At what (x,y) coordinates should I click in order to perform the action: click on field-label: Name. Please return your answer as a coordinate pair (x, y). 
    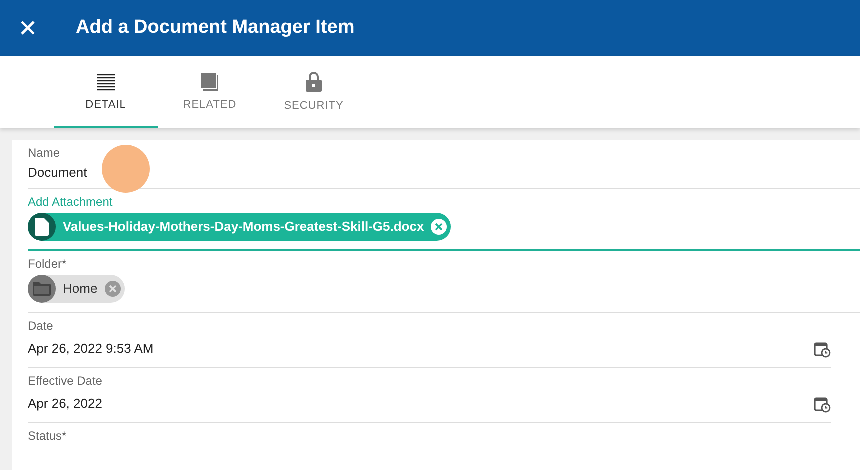
    Looking at the image, I should click on (45, 153).